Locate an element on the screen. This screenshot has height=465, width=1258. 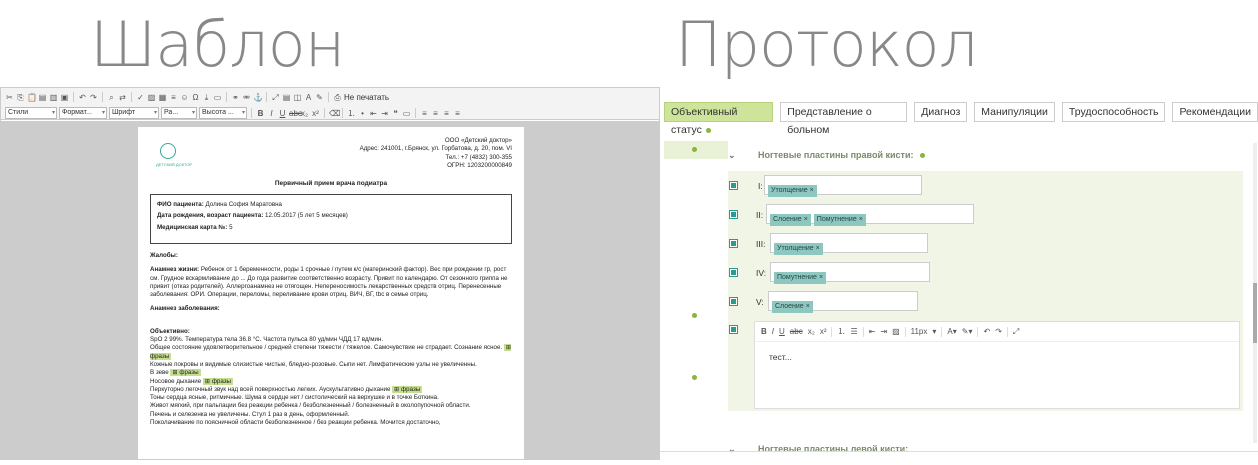
paste-icon: 📋 is located at coordinates (32, 97).